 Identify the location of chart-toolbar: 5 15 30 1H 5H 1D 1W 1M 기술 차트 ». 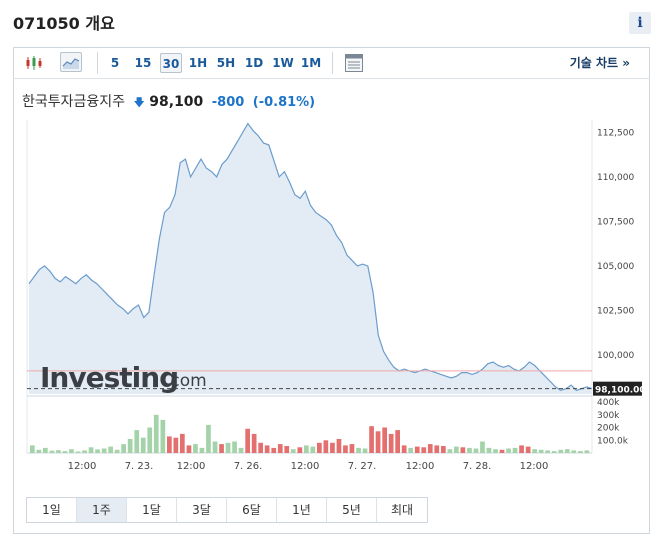
(331, 63).